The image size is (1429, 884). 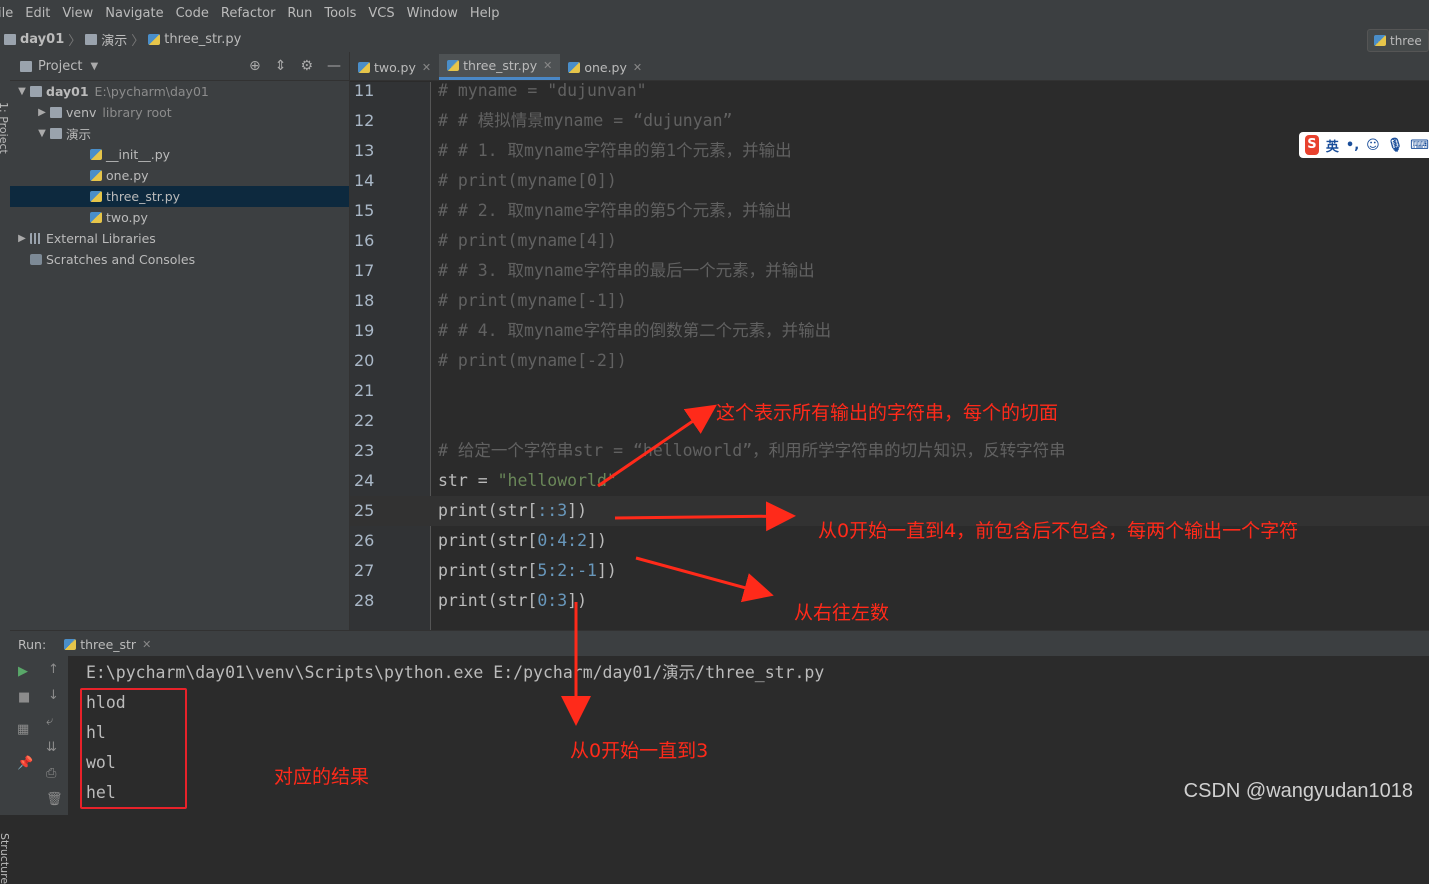 What do you see at coordinates (615, 150) in the screenshot?
I see `code-text: # # 1. 取myname字符串的第1个元素，并输出` at bounding box center [615, 150].